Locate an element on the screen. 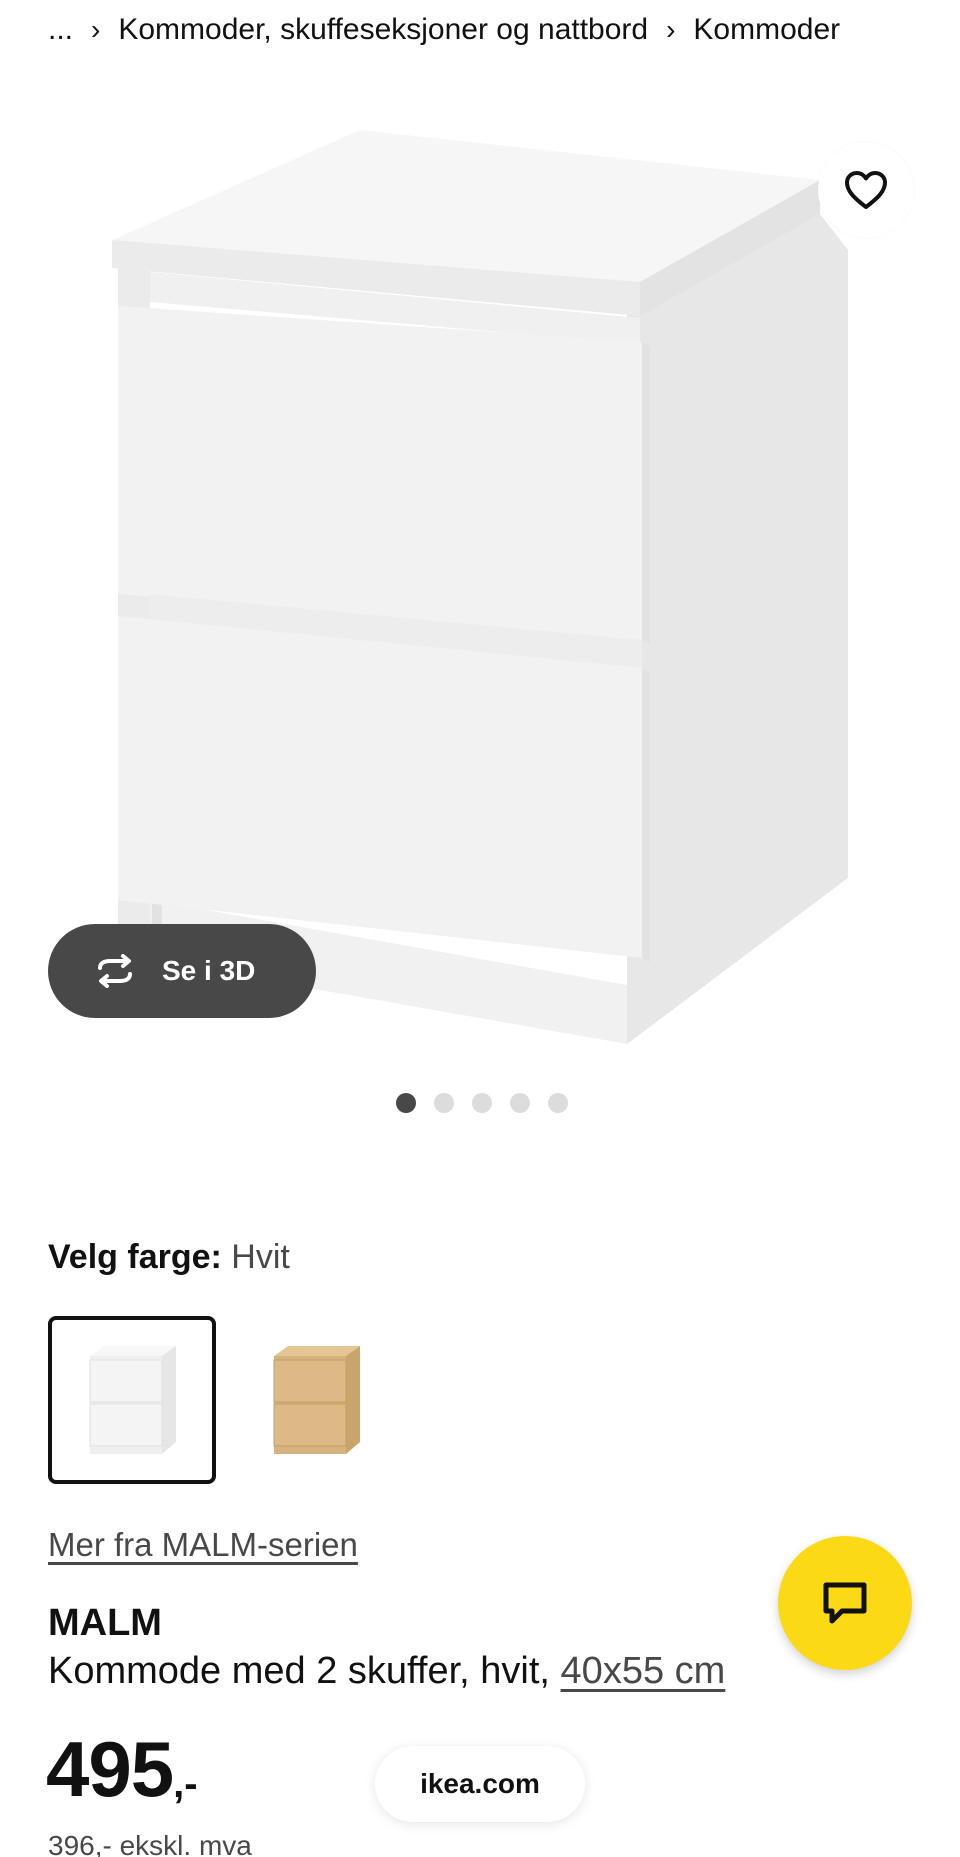 This screenshot has width=960, height=1857. color-swatch-birch is located at coordinates (316, 1400).